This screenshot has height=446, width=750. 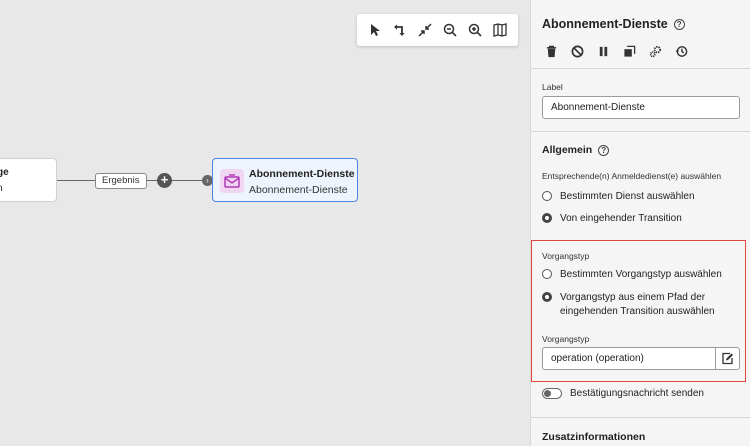 I want to click on operation-input: operation (operation), so click(x=628, y=358).